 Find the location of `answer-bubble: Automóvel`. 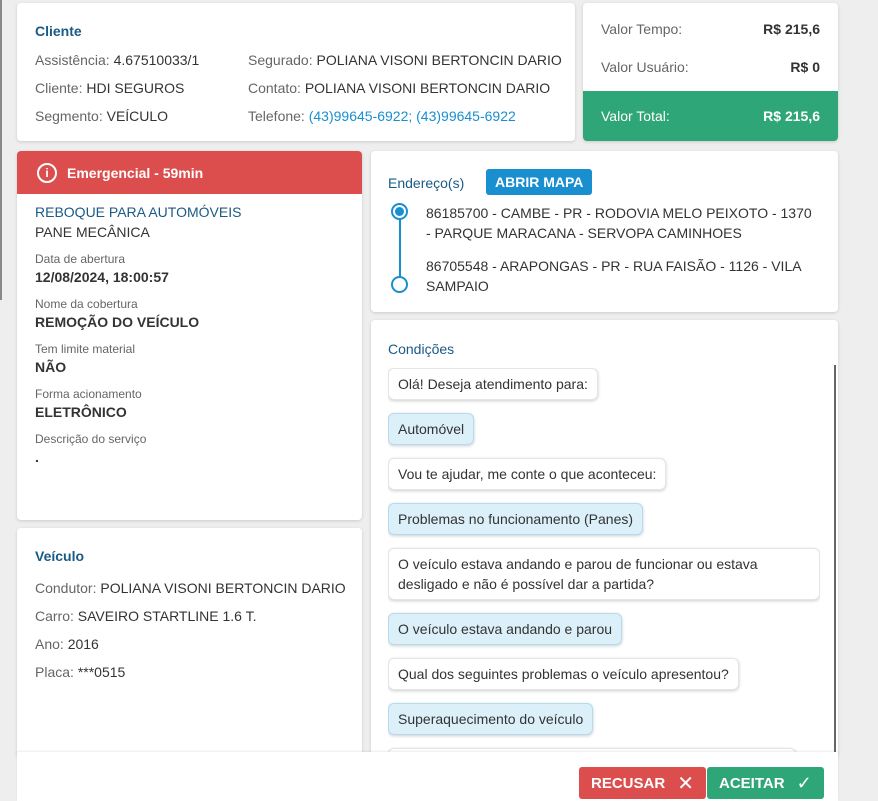

answer-bubble: Automóvel is located at coordinates (431, 429).